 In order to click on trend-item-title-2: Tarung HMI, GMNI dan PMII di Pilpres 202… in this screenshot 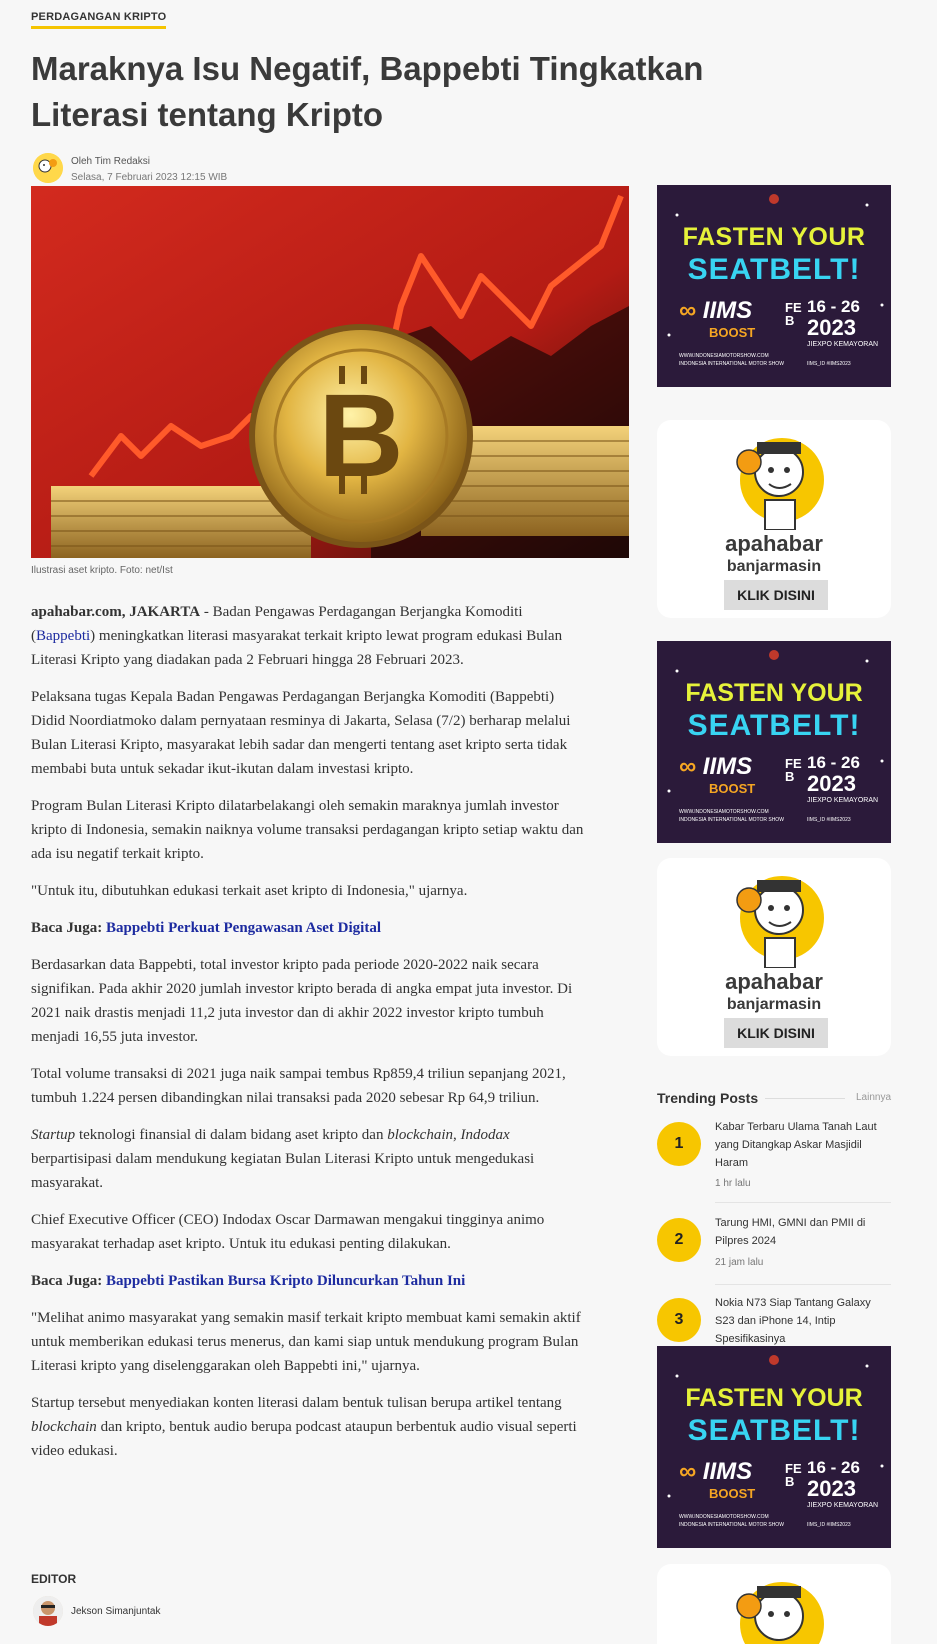, I will do `click(803, 1232)`.